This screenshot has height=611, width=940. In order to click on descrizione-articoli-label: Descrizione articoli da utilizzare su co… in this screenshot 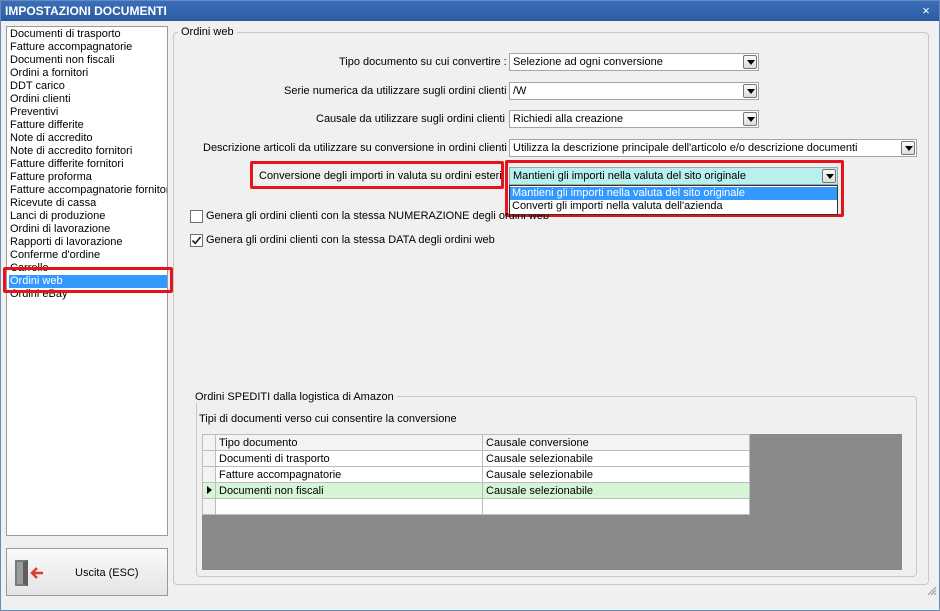, I will do `click(358, 148)`.